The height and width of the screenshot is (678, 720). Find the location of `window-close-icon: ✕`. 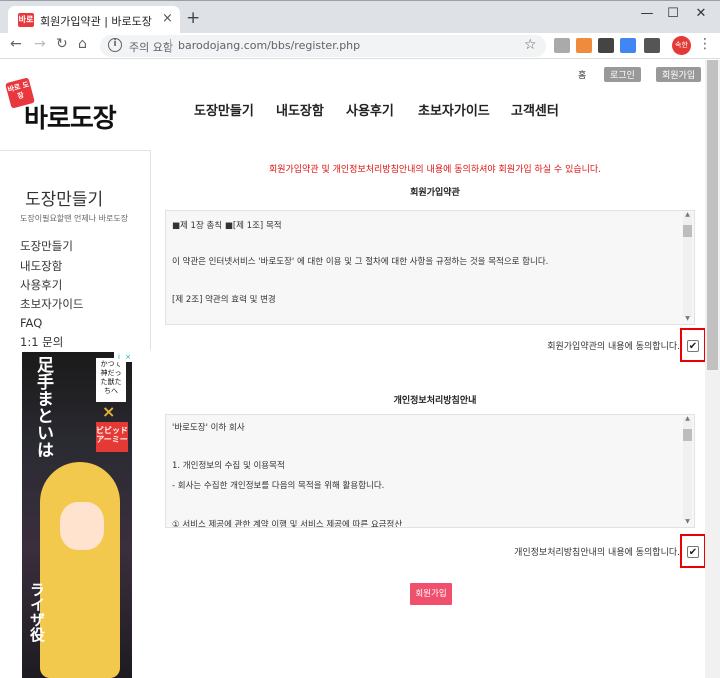

window-close-icon: ✕ is located at coordinates (701, 13).